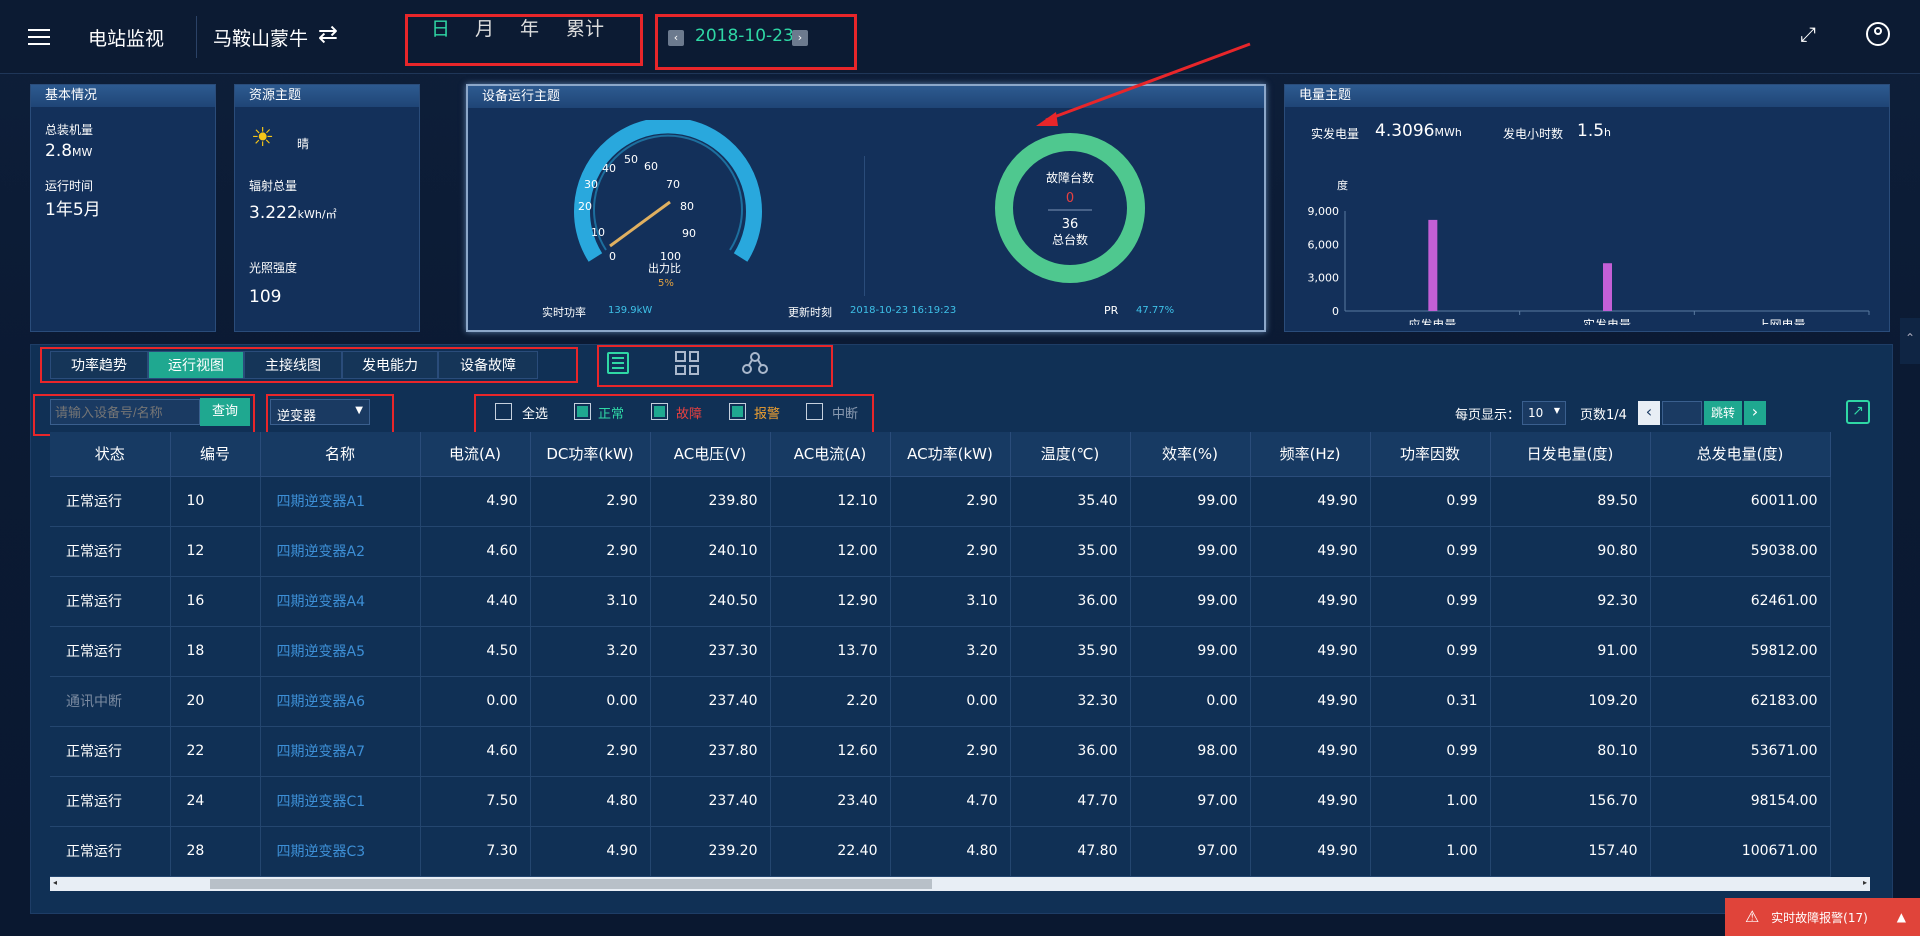 This screenshot has height=936, width=1920. I want to click on user-icon, so click(1878, 34).